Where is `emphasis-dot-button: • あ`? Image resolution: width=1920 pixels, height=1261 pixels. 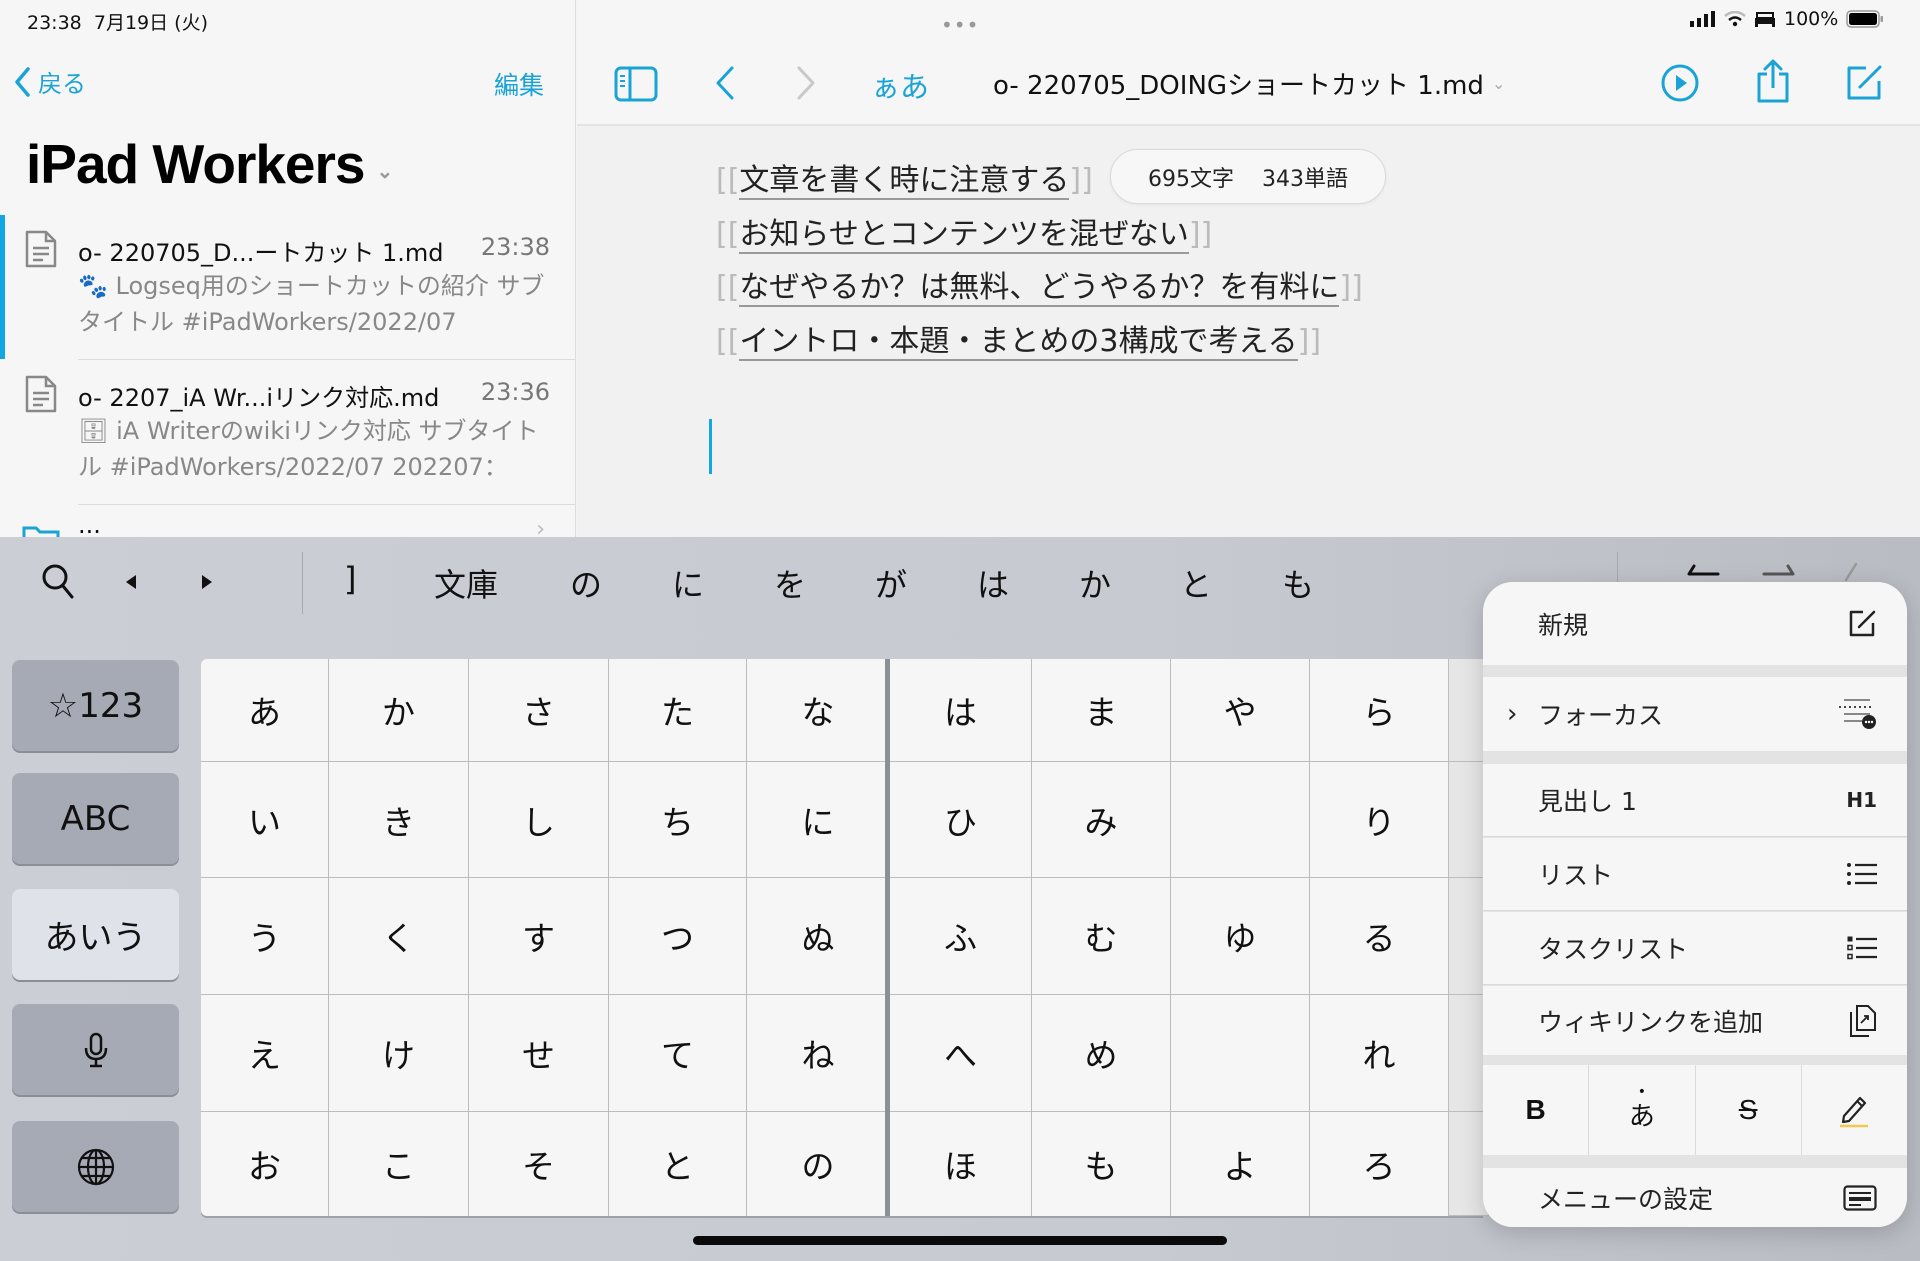 emphasis-dot-button: • あ is located at coordinates (1642, 1110).